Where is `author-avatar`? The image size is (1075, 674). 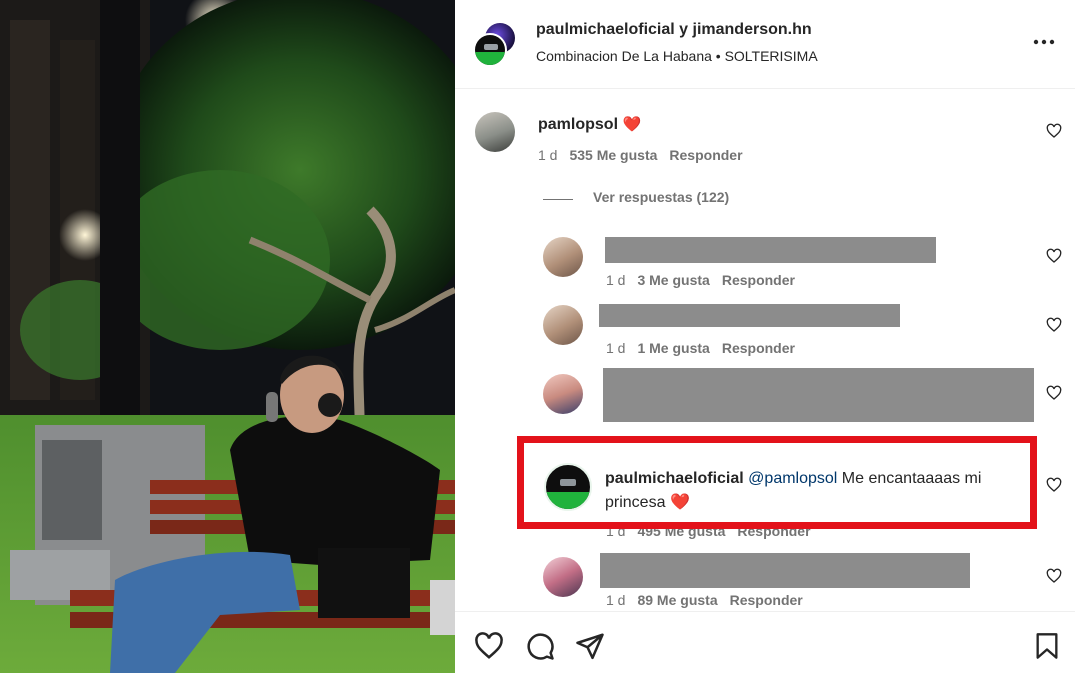 author-avatar is located at coordinates (490, 50).